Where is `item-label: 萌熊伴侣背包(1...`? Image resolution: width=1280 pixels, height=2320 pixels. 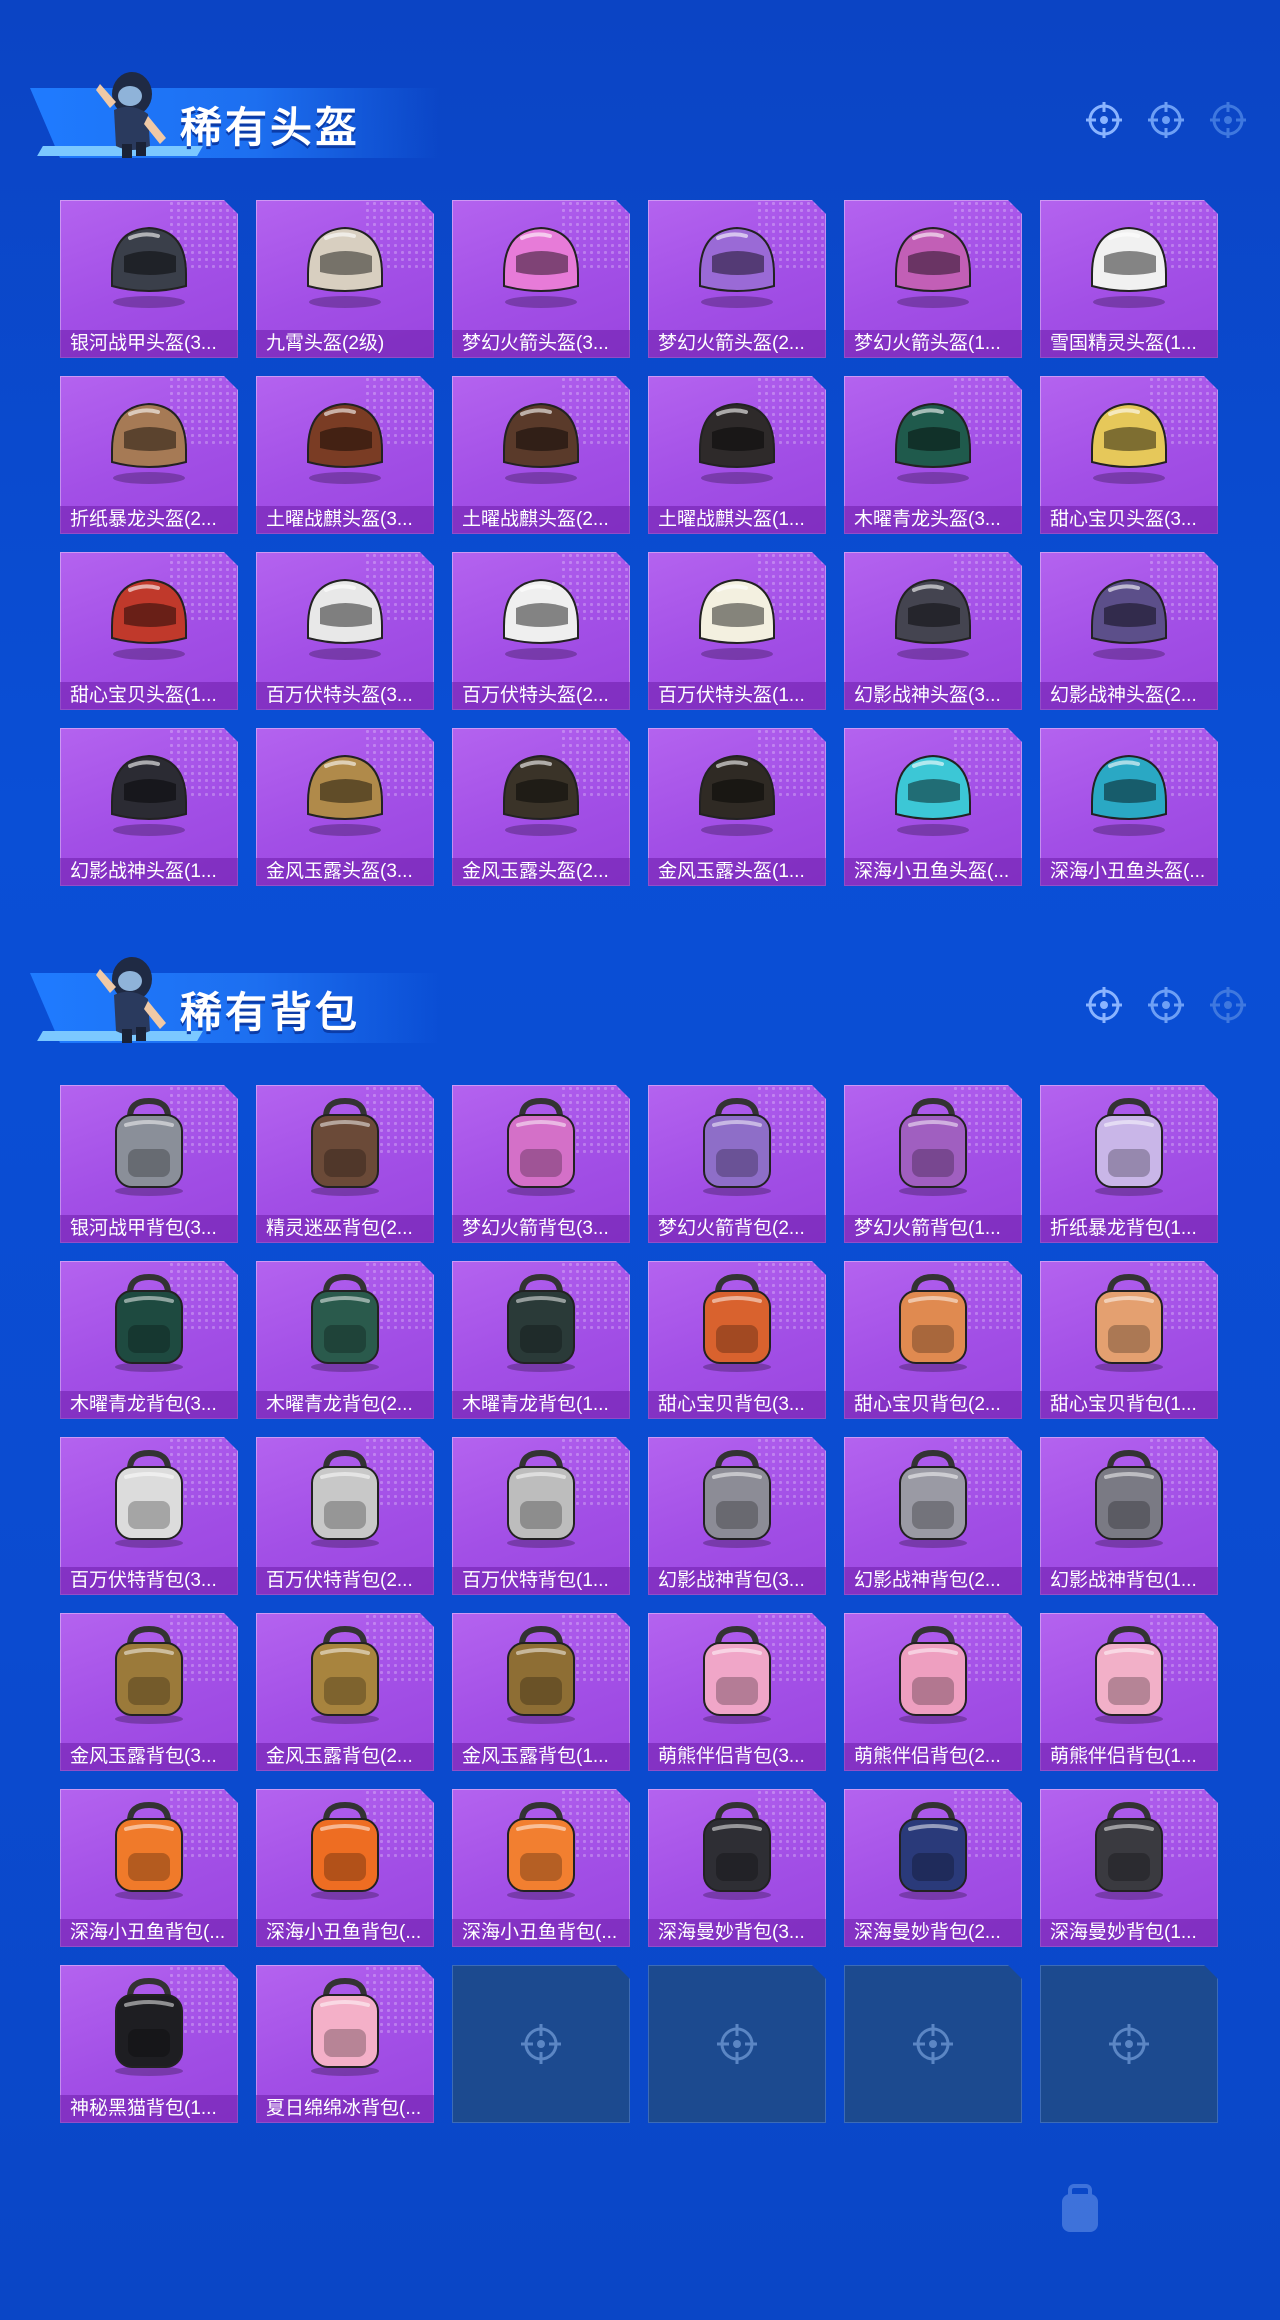
item-label: 萌熊伴侣背包(1... is located at coordinates (1129, 1757).